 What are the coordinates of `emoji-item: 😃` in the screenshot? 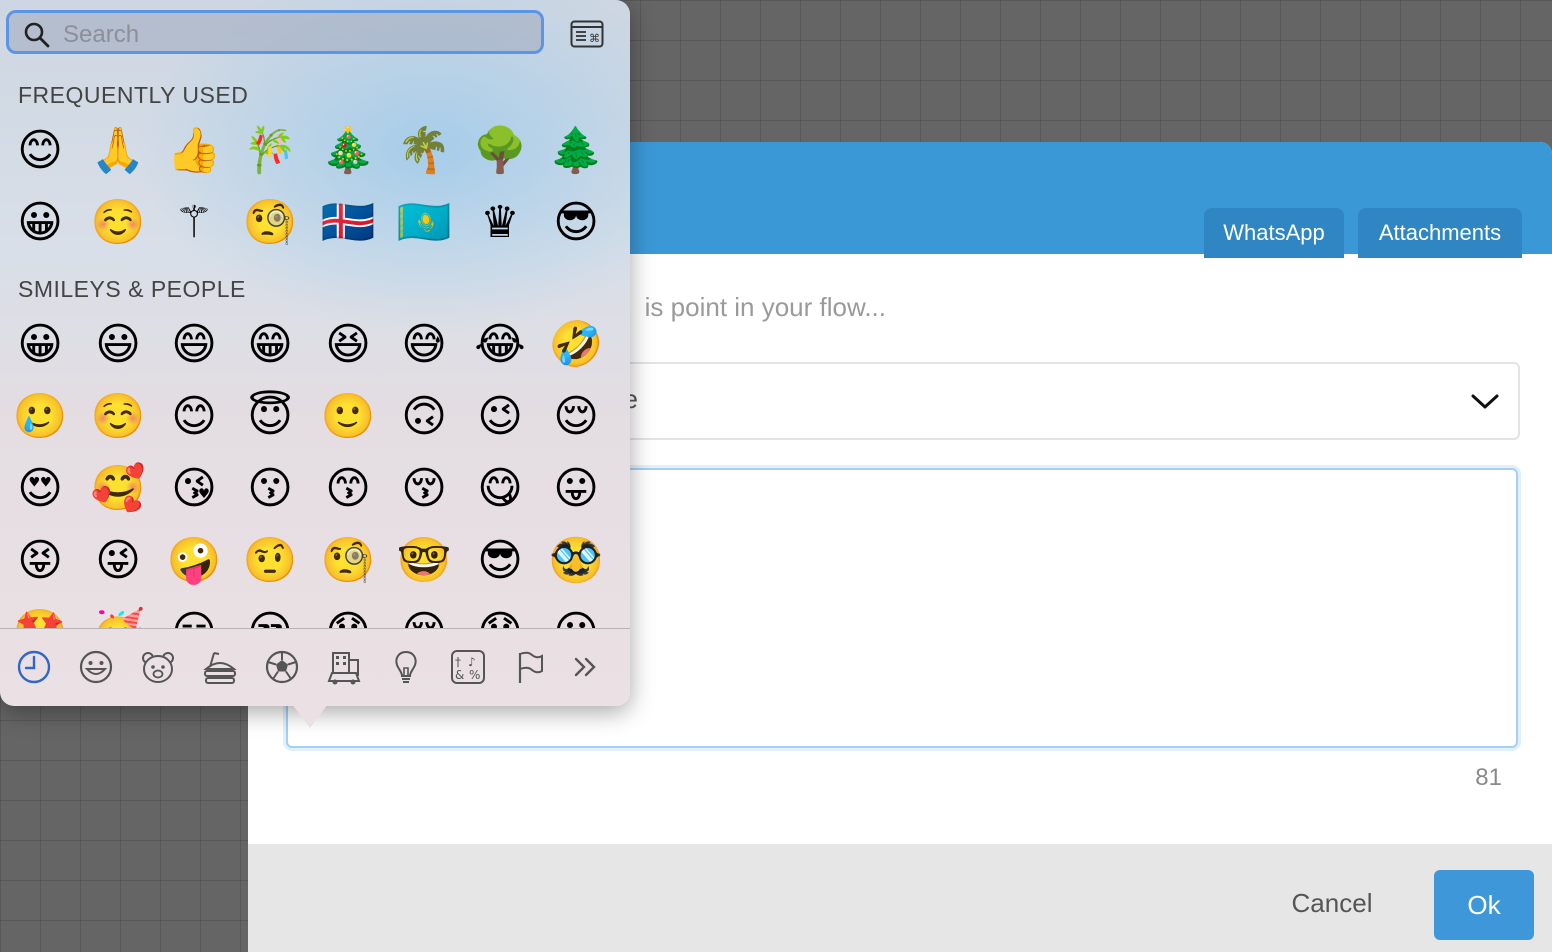 It's located at (118, 345).